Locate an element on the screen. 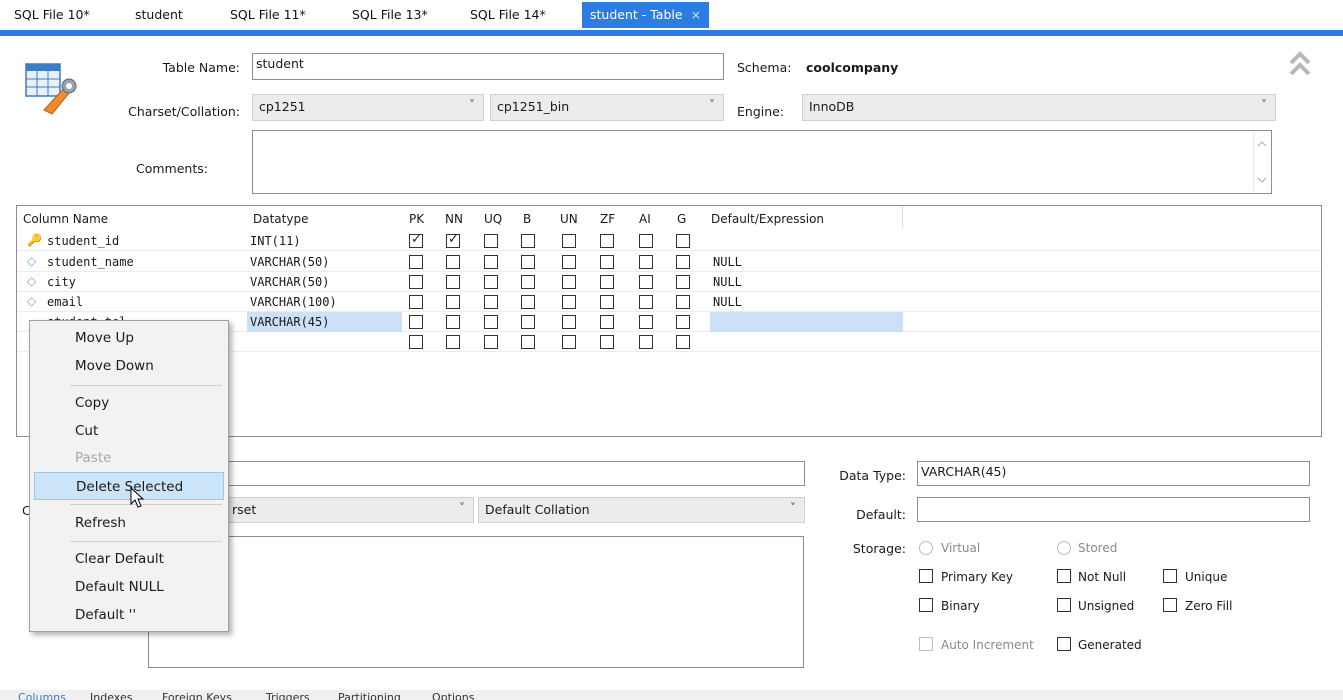 This screenshot has height=700, width=1343. col-header-nn: NN is located at coordinates (454, 219).